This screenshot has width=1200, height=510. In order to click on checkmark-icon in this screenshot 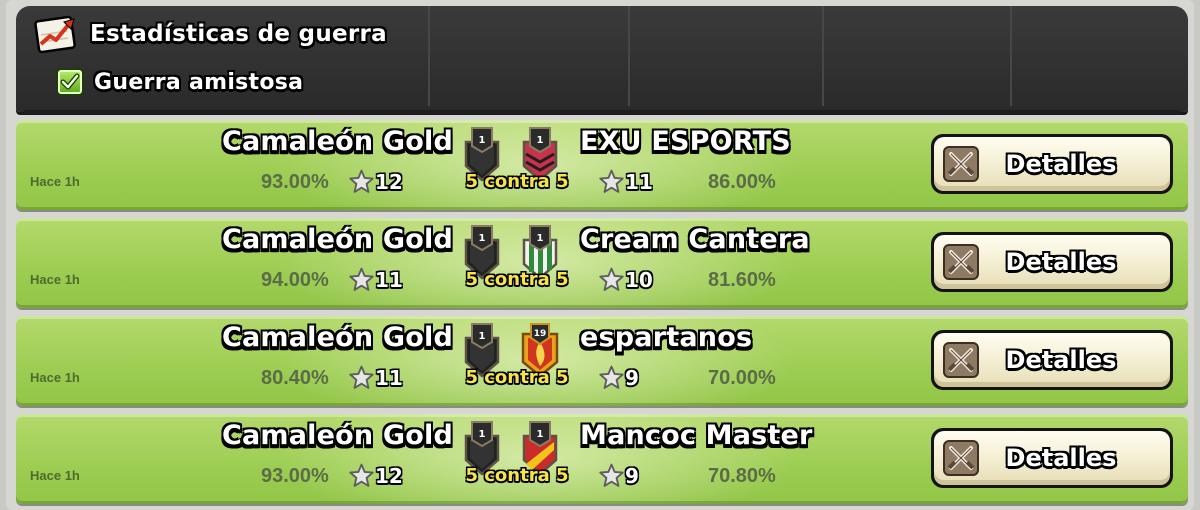, I will do `click(70, 81)`.